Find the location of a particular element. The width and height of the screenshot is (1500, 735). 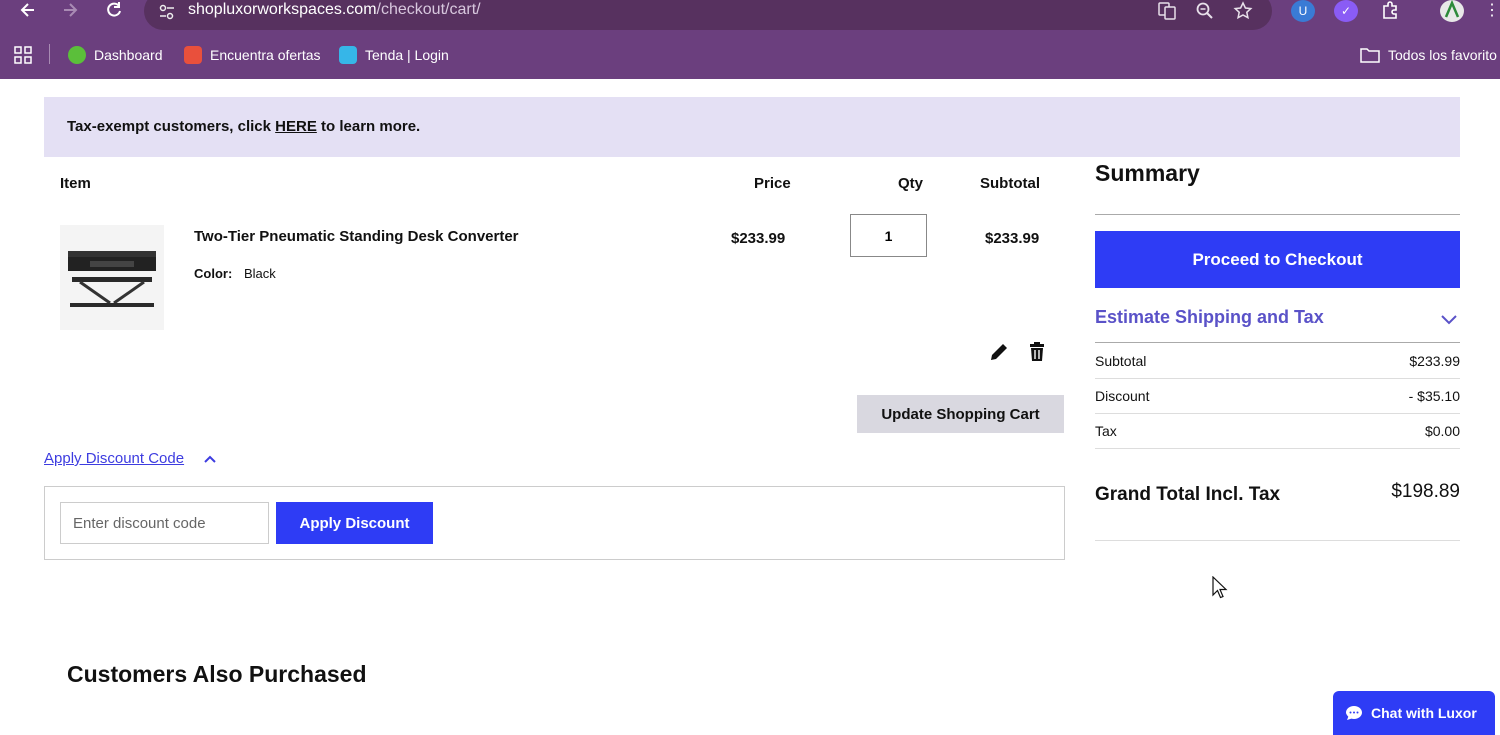

ofertas-favicon-icon is located at coordinates (193, 55).